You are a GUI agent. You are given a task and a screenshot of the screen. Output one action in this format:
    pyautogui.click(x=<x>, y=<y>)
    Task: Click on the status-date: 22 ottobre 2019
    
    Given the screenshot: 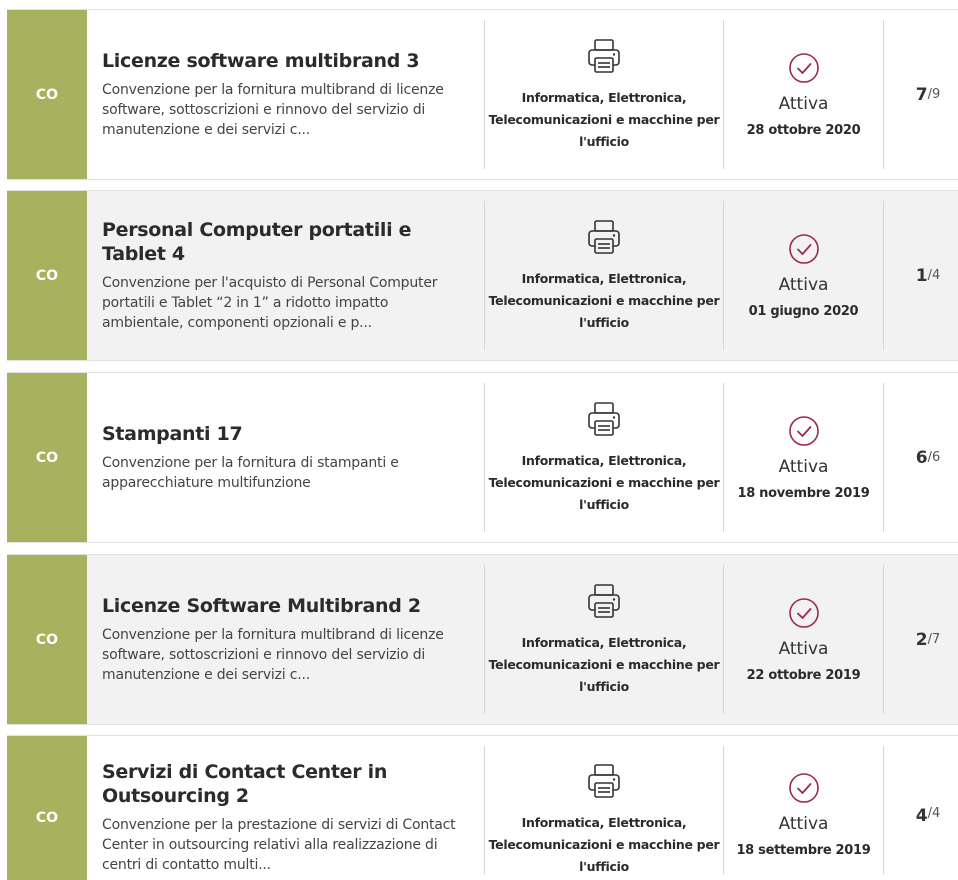 What is the action you would take?
    pyautogui.click(x=803, y=675)
    